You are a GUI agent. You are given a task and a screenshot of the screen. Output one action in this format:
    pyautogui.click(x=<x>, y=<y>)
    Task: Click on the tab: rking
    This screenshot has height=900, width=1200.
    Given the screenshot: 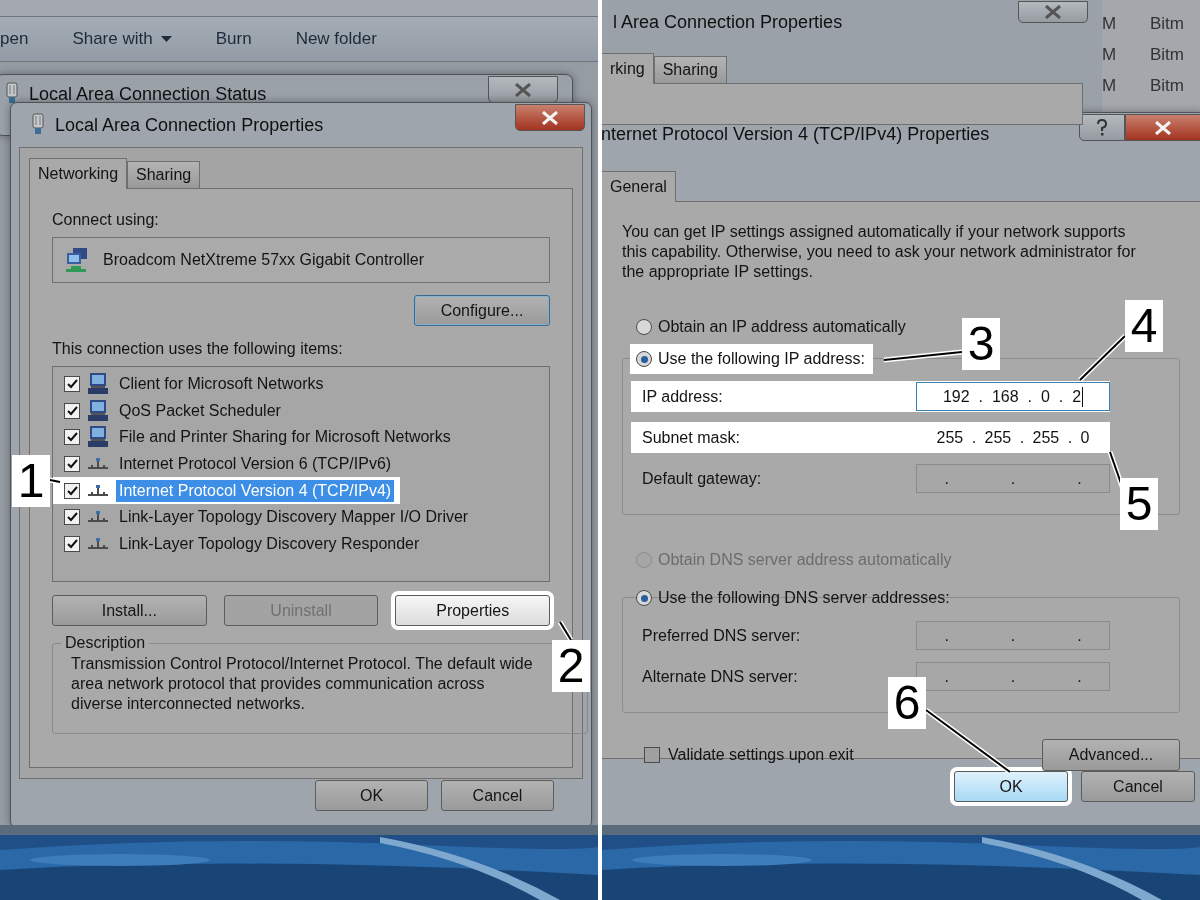 What is the action you would take?
    pyautogui.click(x=628, y=68)
    